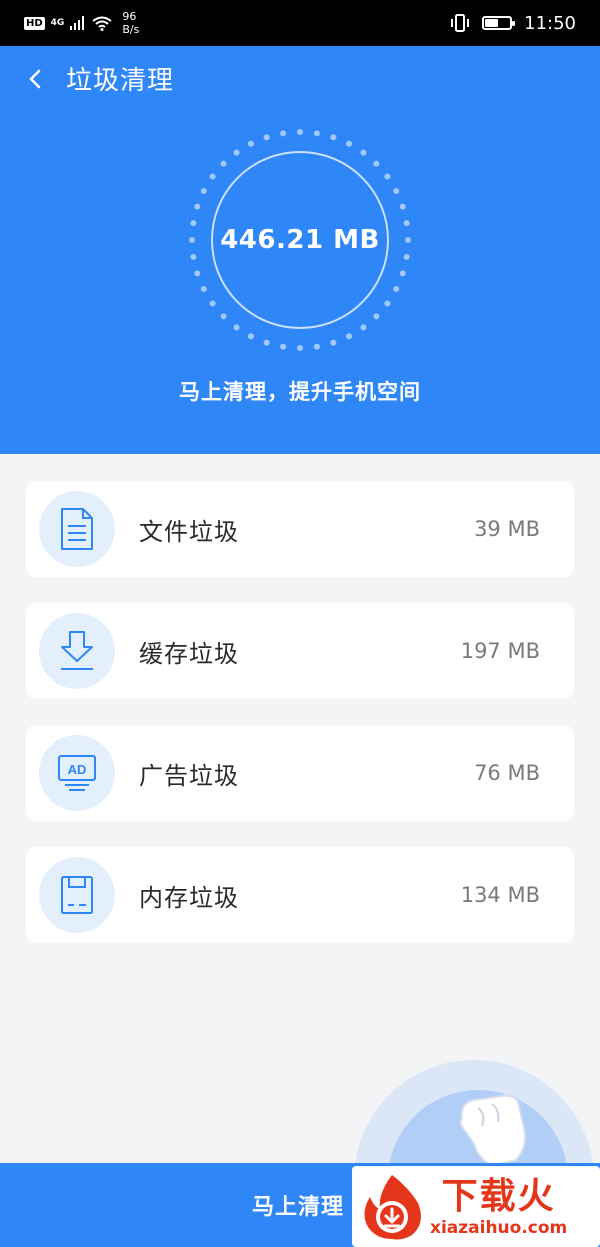  I want to click on back-icon, so click(39, 79).